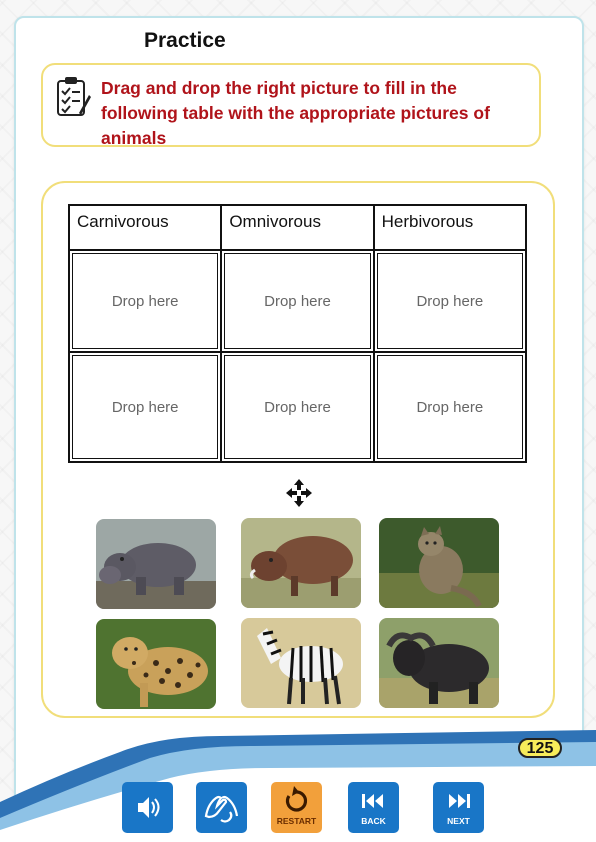 The height and width of the screenshot is (842, 596). What do you see at coordinates (458, 821) in the screenshot?
I see `next-label: NEXT` at bounding box center [458, 821].